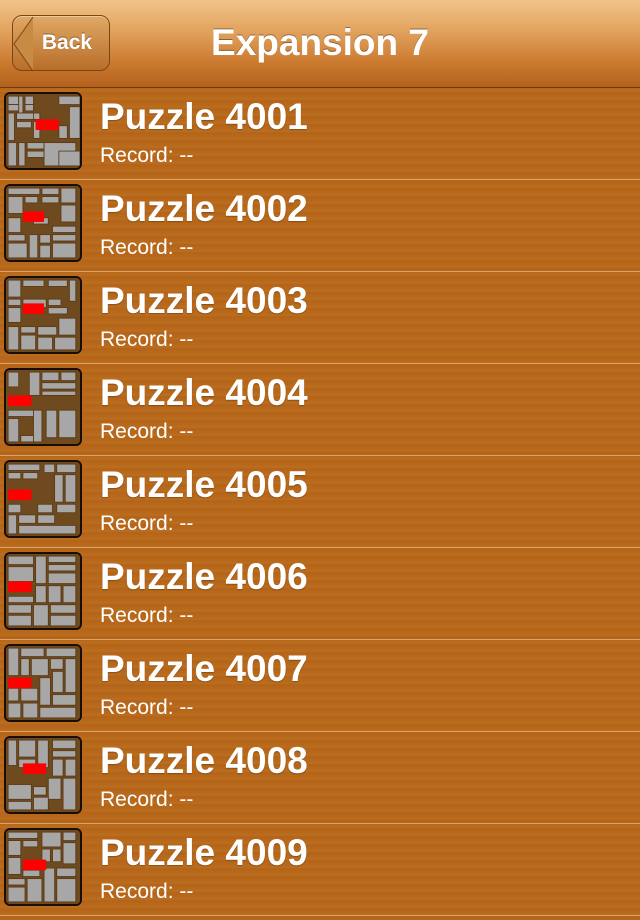 This screenshot has height=920, width=640. What do you see at coordinates (204, 208) in the screenshot?
I see `puzzle-title: Puzzle 4002` at bounding box center [204, 208].